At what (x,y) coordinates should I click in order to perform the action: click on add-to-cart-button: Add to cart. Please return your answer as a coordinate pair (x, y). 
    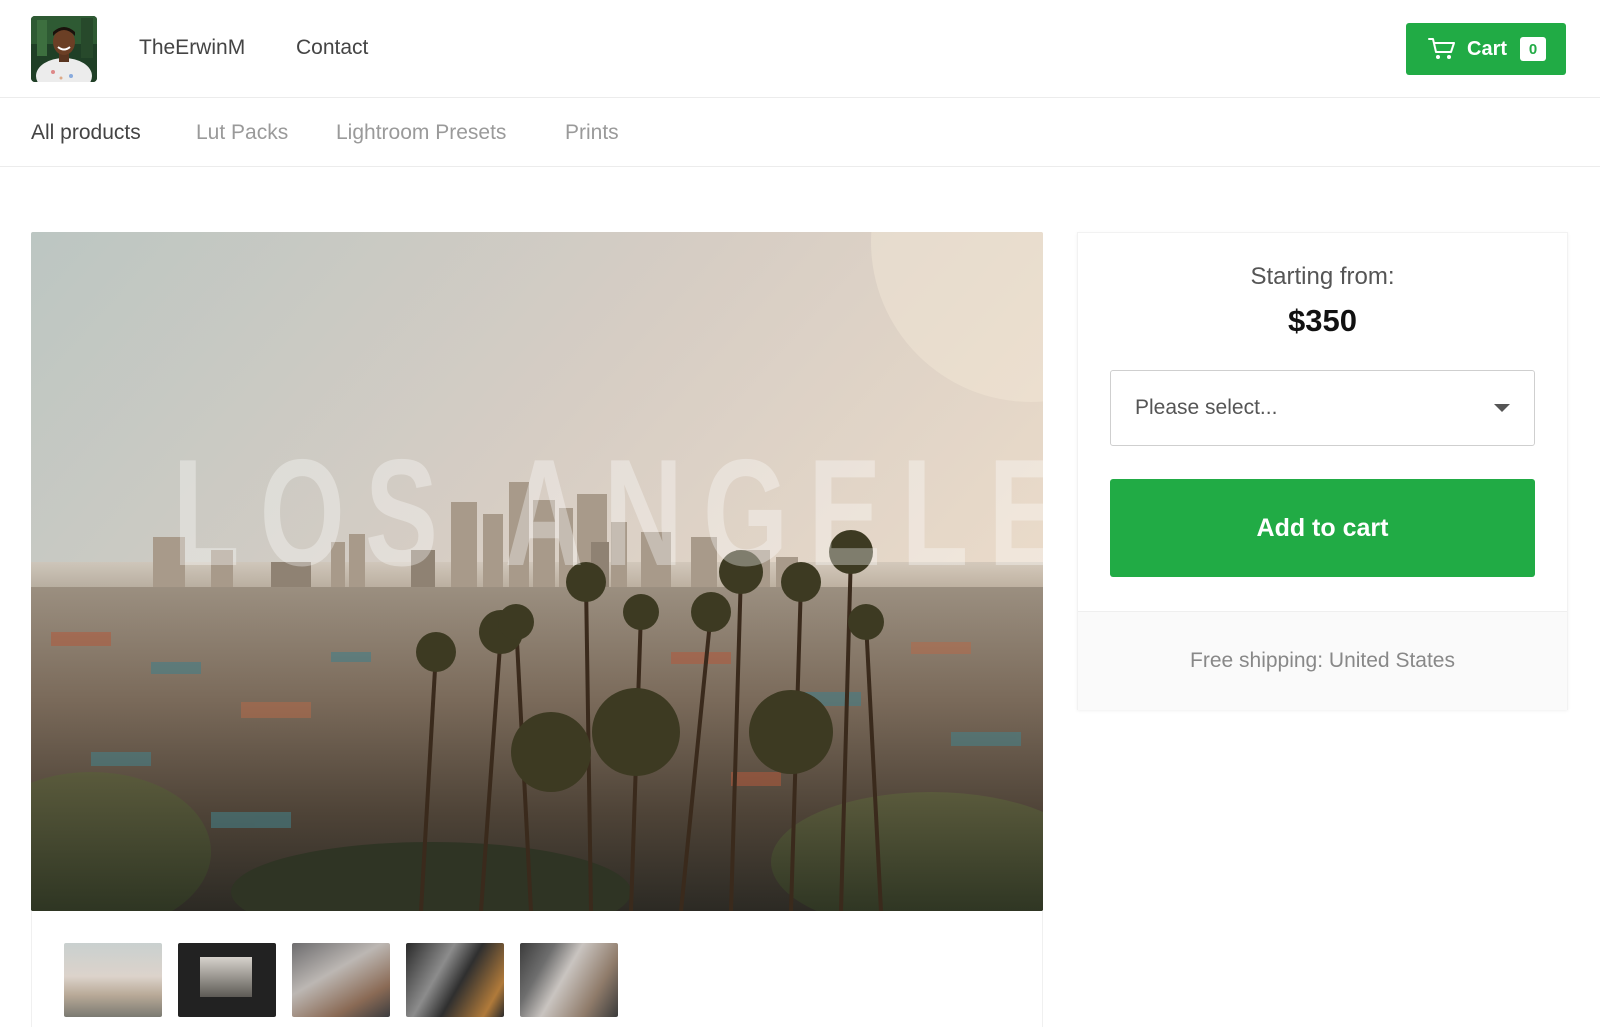
    Looking at the image, I should click on (1322, 528).